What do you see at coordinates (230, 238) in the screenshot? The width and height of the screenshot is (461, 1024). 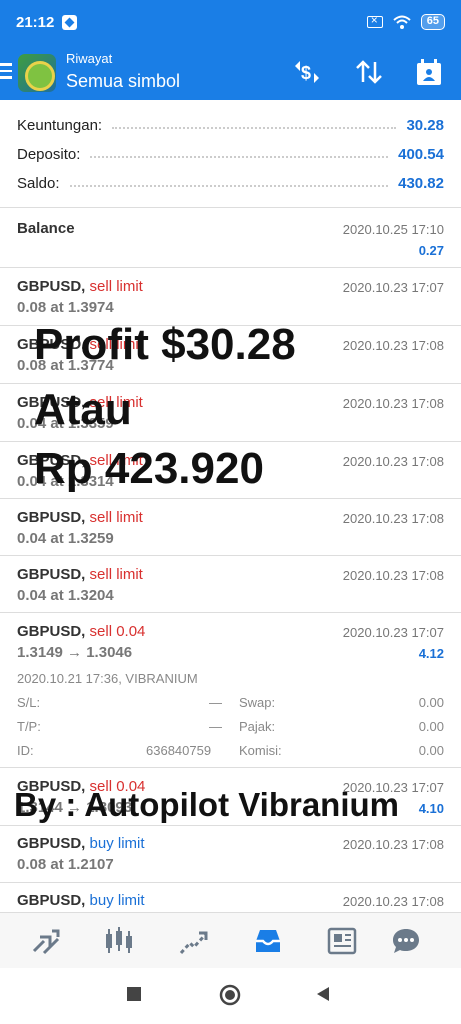 I see `list-item: Balance 2020.10.25 17:10 0.27` at bounding box center [230, 238].